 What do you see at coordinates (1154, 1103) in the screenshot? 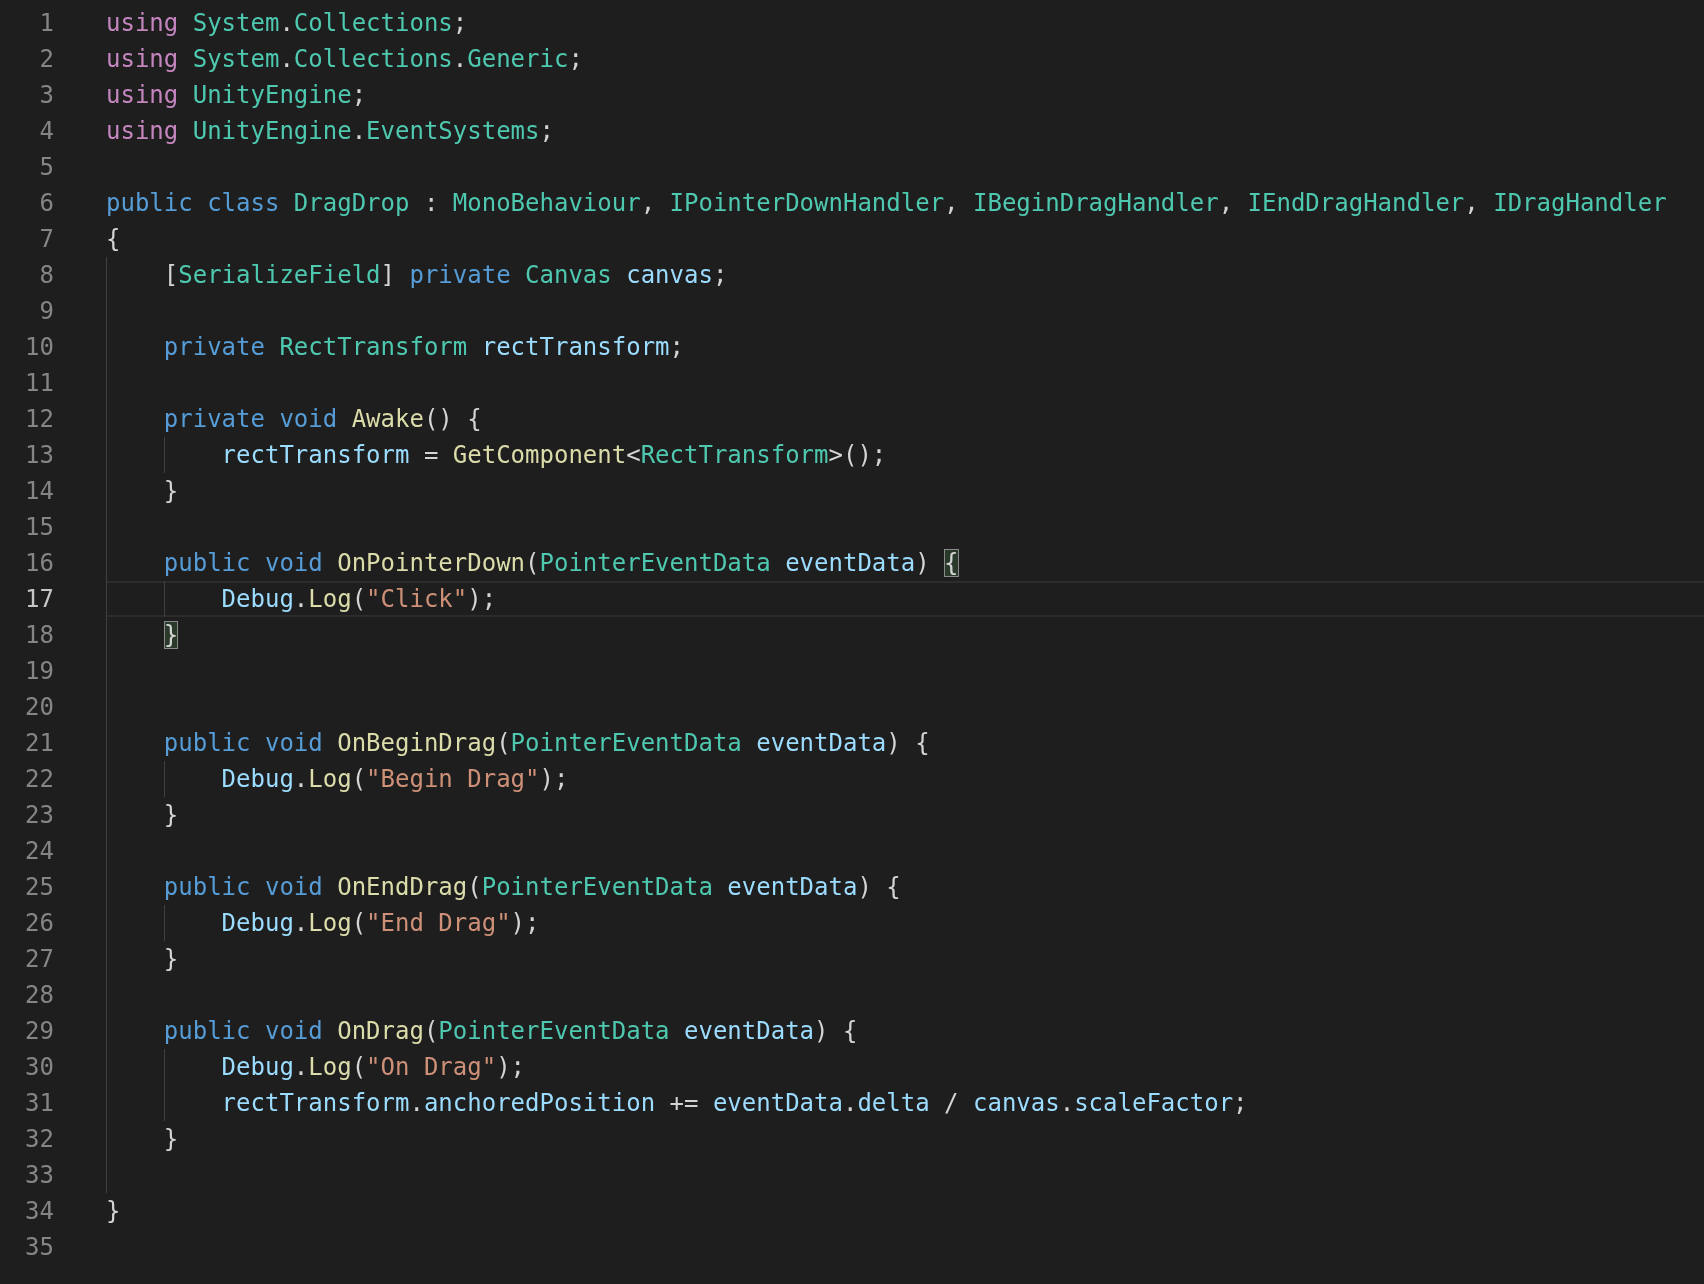
I see `variable-name: scaleFactor` at bounding box center [1154, 1103].